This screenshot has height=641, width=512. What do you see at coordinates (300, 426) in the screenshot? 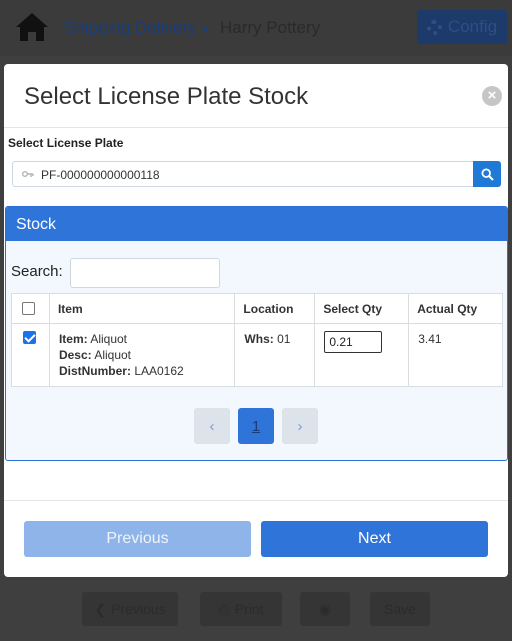
I see `next-page-button: ›` at bounding box center [300, 426].